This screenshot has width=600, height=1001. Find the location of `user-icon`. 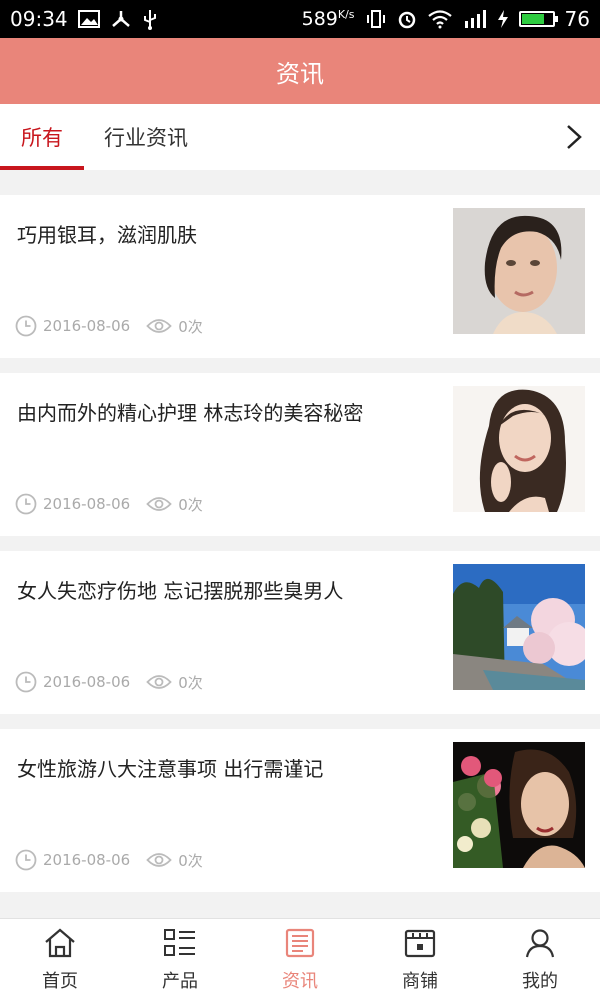

user-icon is located at coordinates (540, 947).